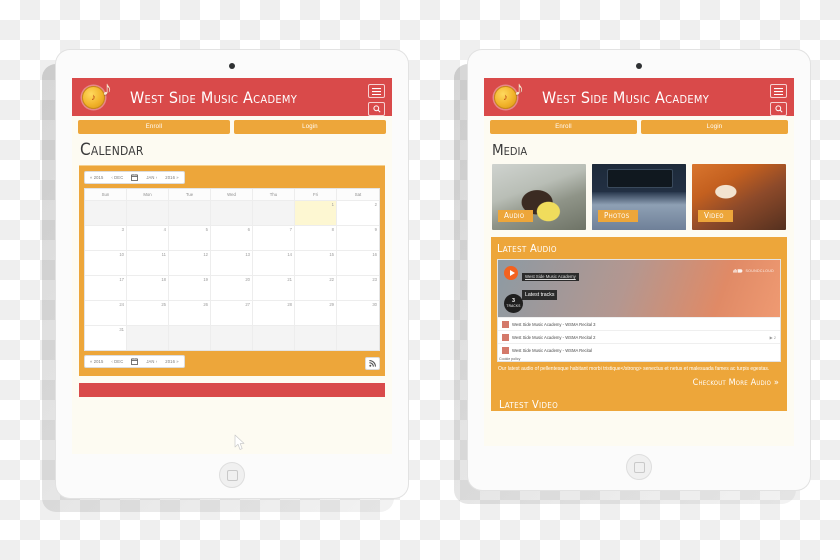 Image resolution: width=840 pixels, height=560 pixels. I want to click on calendar-day-cell: 28, so click(274, 312).